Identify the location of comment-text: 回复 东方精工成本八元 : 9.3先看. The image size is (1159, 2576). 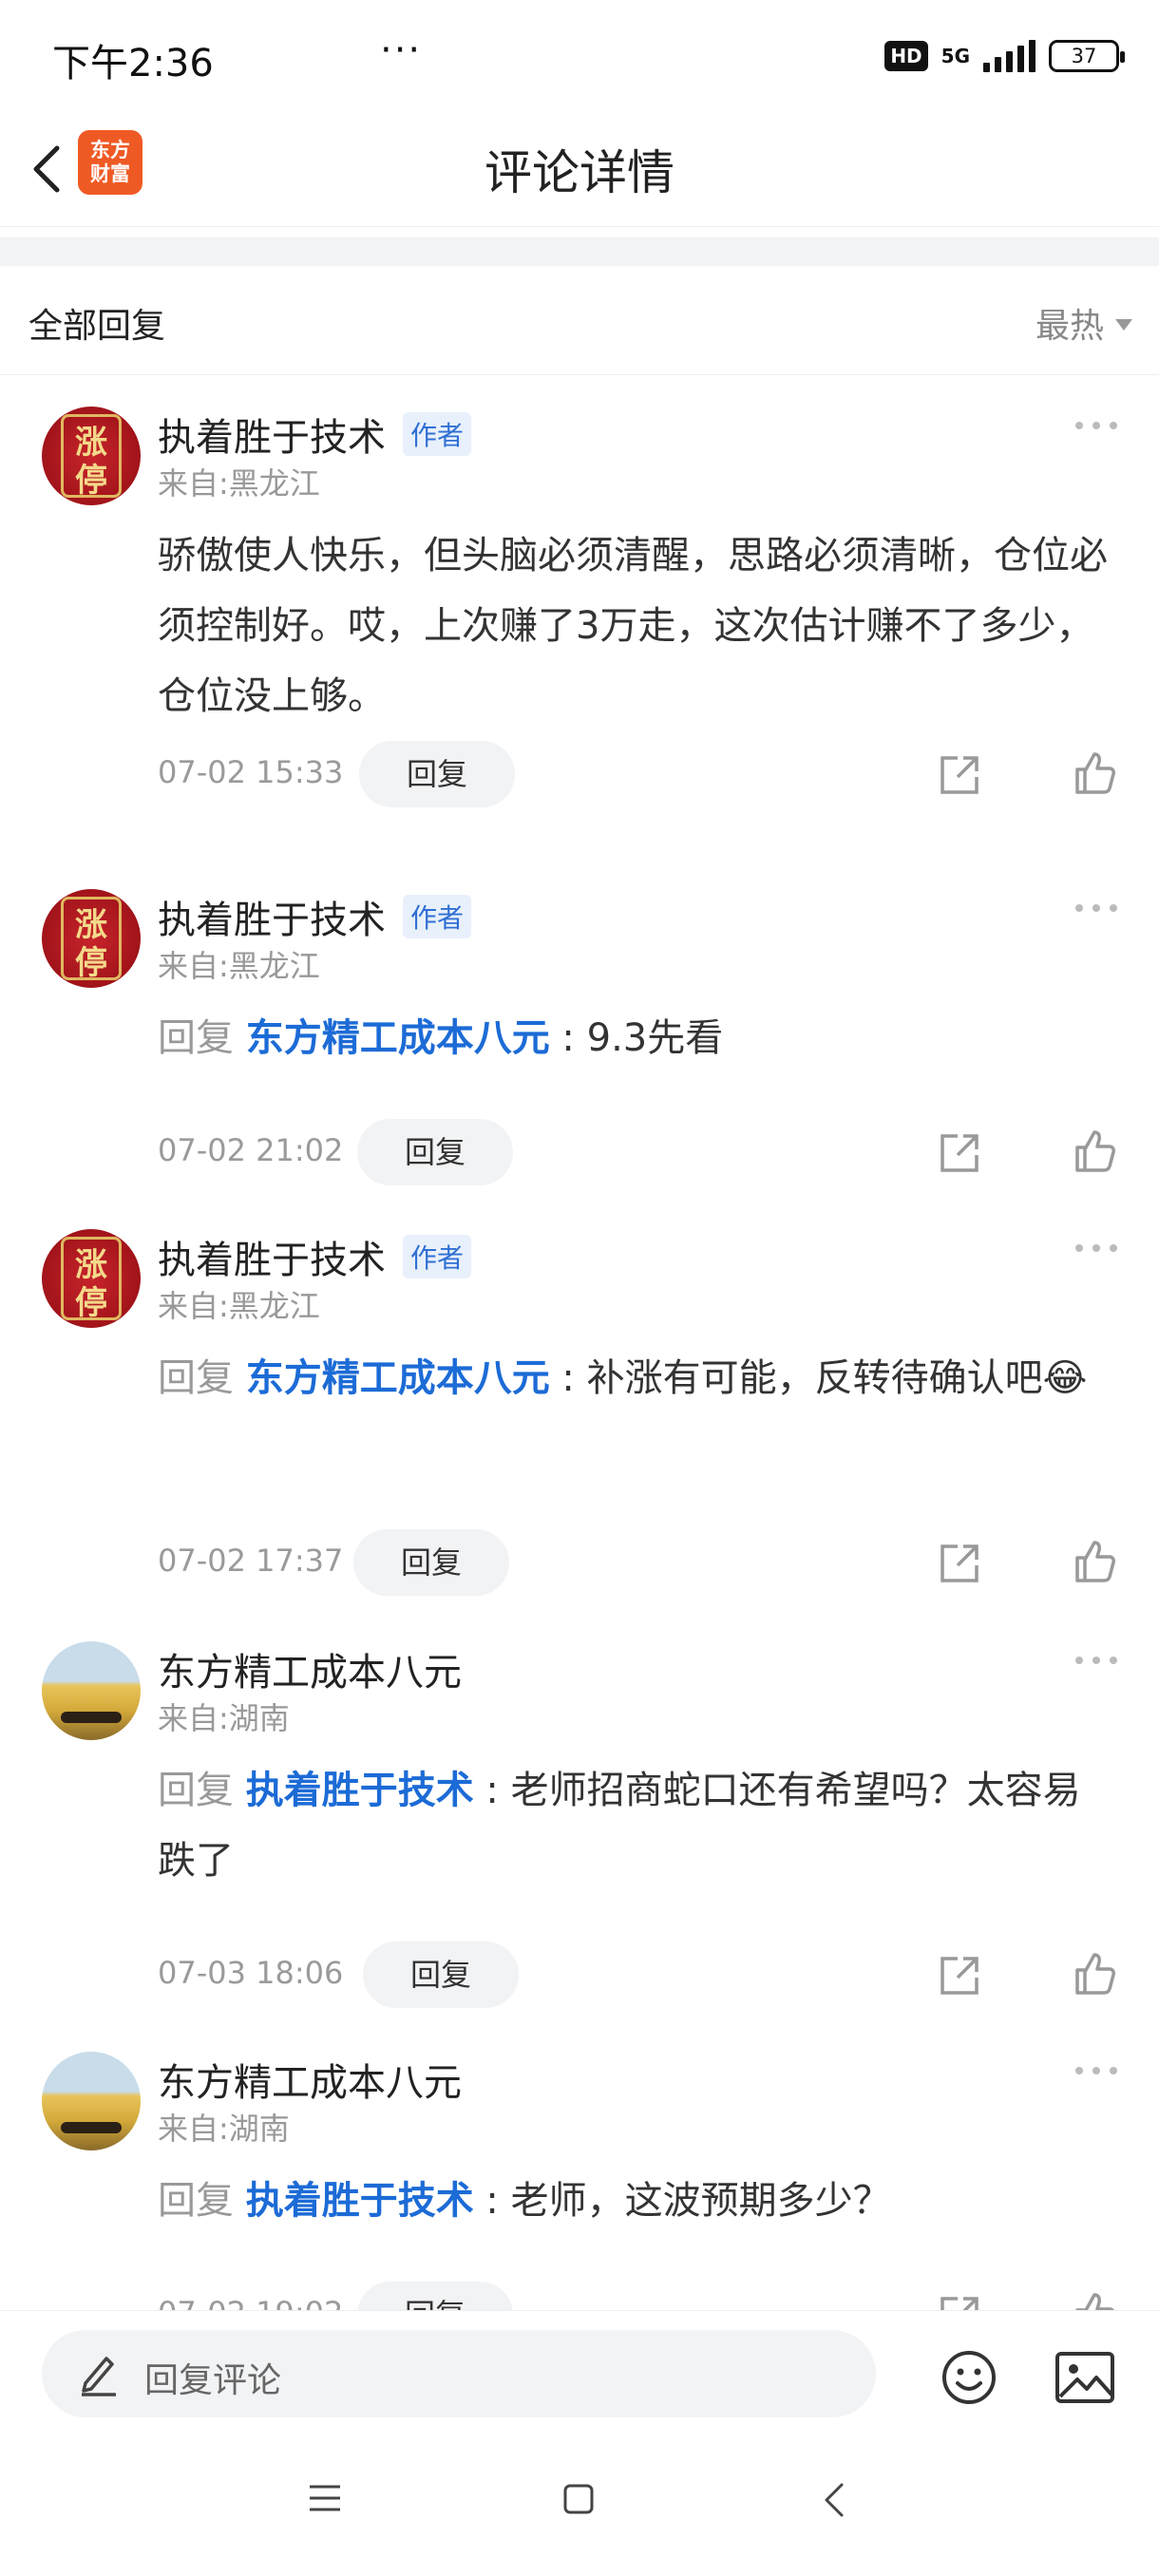
(633, 1038).